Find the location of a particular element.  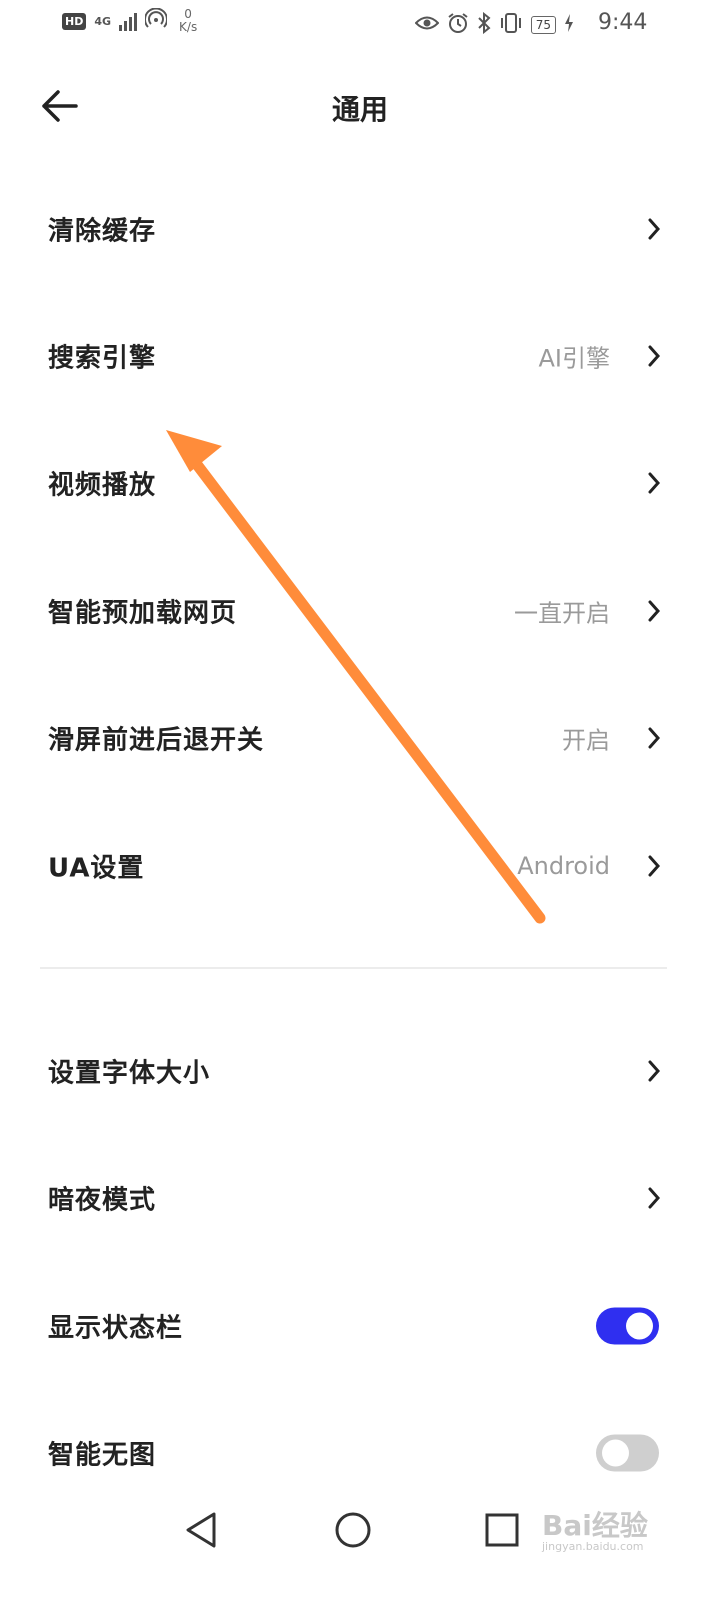

setting-value: Android is located at coordinates (563, 866).